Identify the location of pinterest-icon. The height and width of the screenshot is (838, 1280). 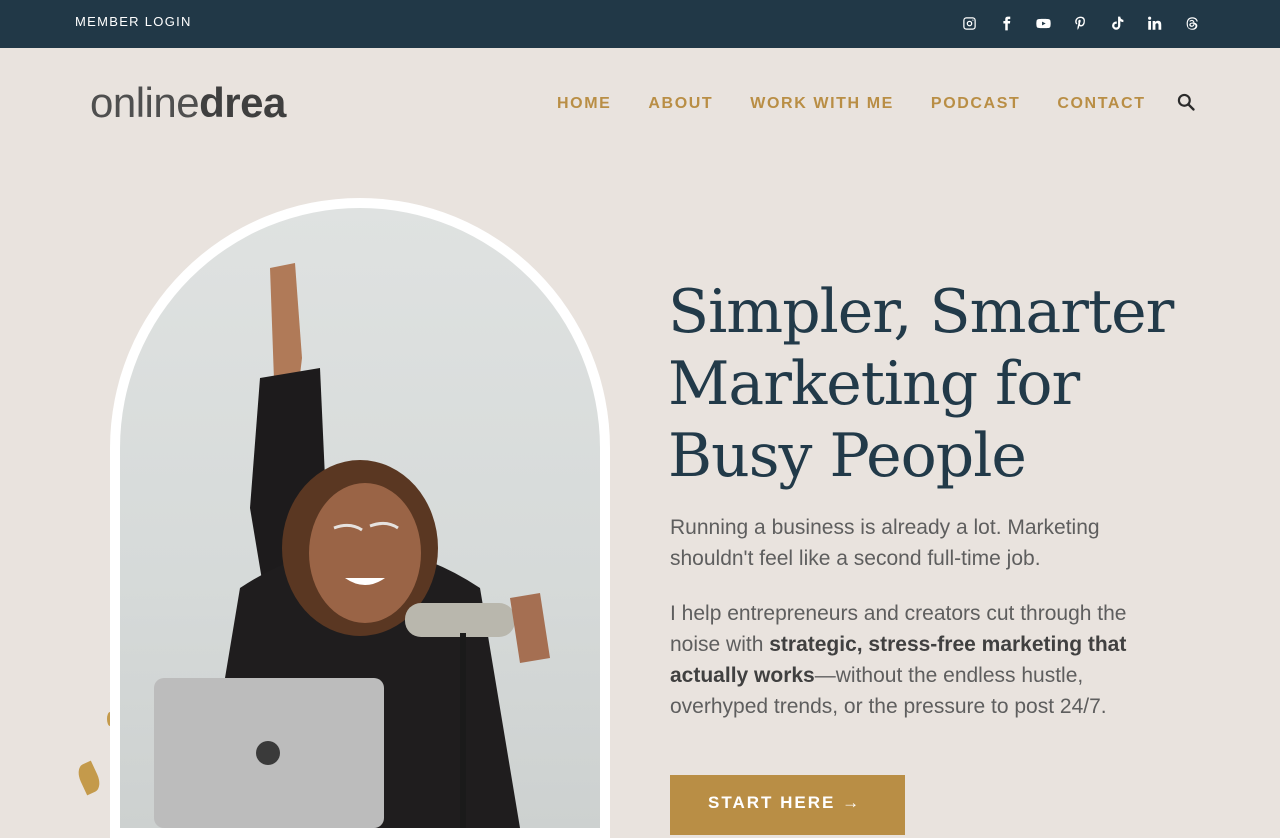
(1080, 23).